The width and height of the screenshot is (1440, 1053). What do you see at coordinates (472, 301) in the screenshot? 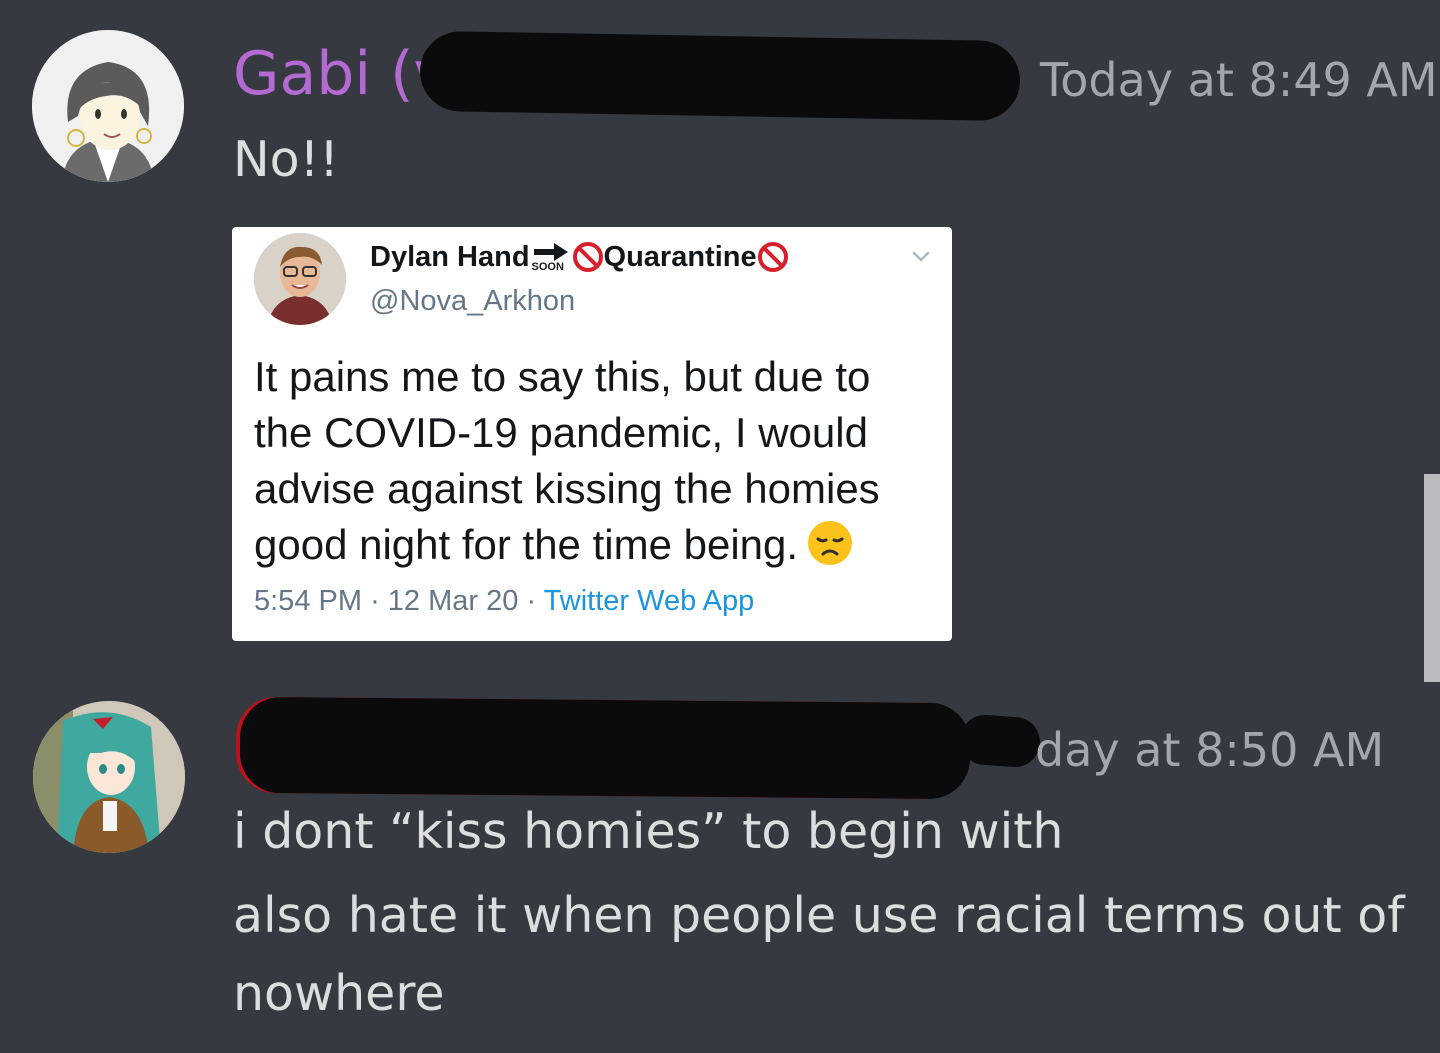
I see `tweet-author-handle: @Nova_Arkhon` at bounding box center [472, 301].